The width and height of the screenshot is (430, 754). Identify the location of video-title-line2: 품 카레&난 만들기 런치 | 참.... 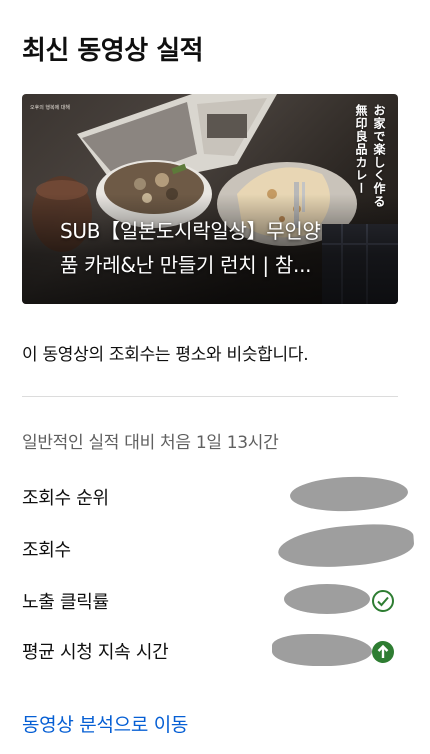
(186, 265).